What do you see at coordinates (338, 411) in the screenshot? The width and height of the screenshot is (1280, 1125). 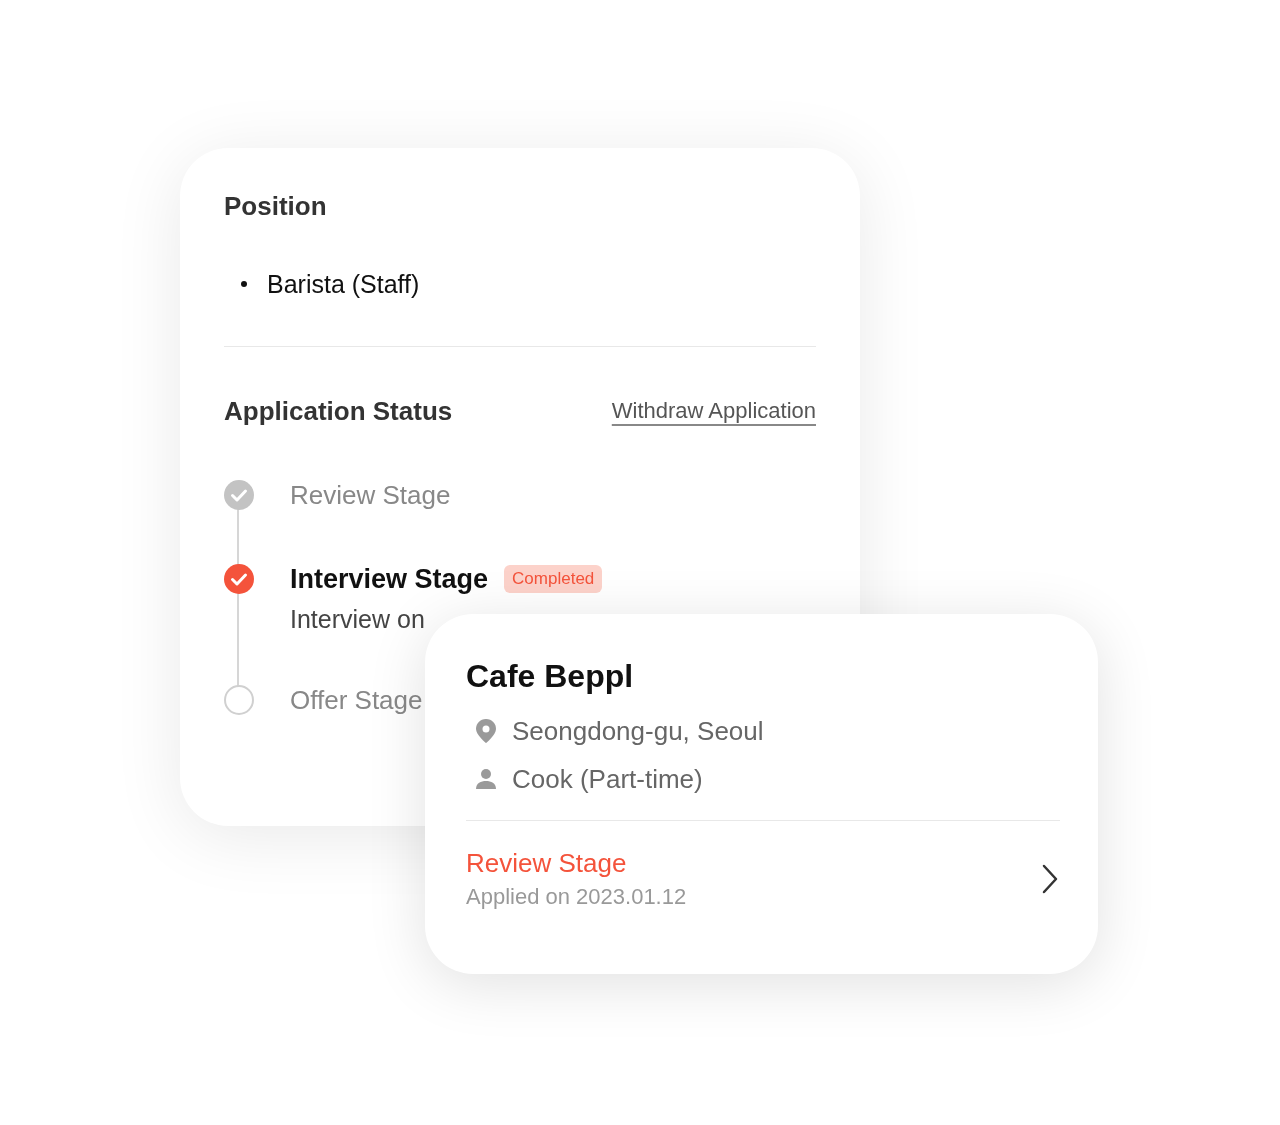 I see `section-title: Application Status` at bounding box center [338, 411].